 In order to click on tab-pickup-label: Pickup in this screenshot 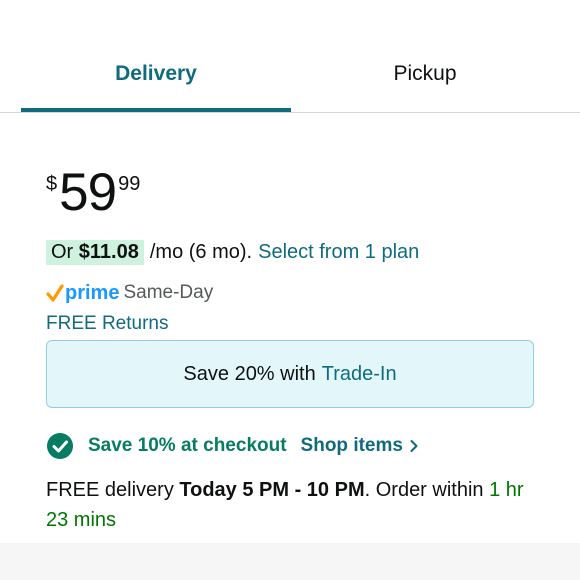, I will do `click(425, 73)`.